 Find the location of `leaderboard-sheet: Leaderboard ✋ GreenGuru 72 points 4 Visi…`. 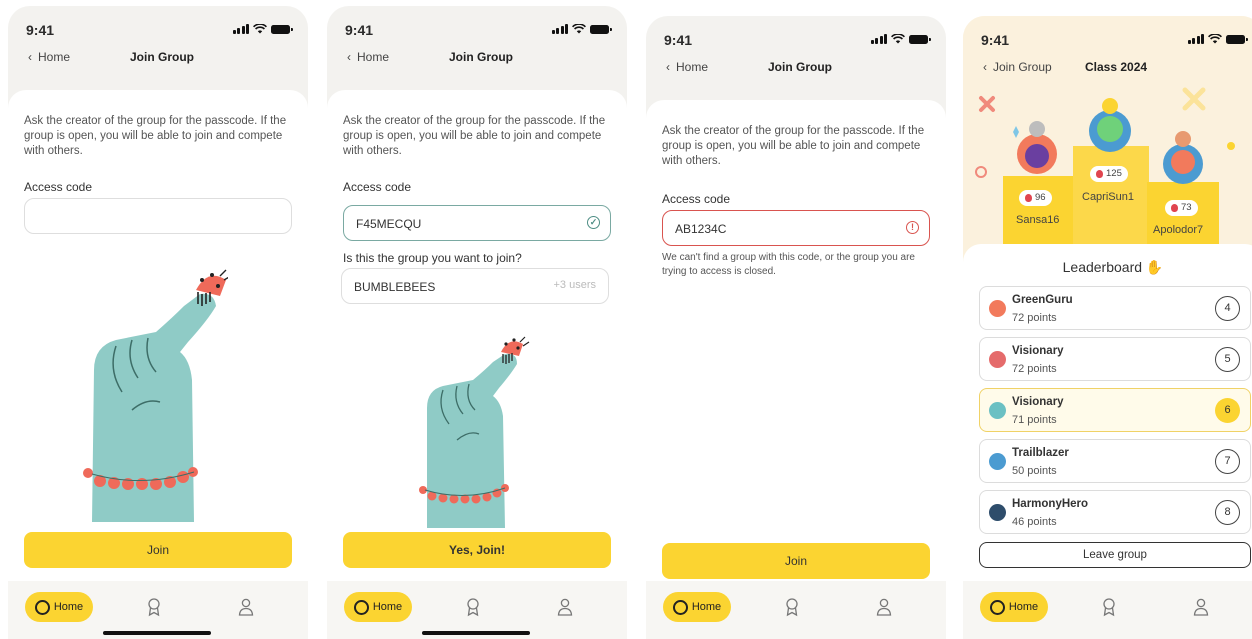

leaderboard-sheet: Leaderboard ✋ GreenGuru 72 points 4 Visi… is located at coordinates (1107, 412).